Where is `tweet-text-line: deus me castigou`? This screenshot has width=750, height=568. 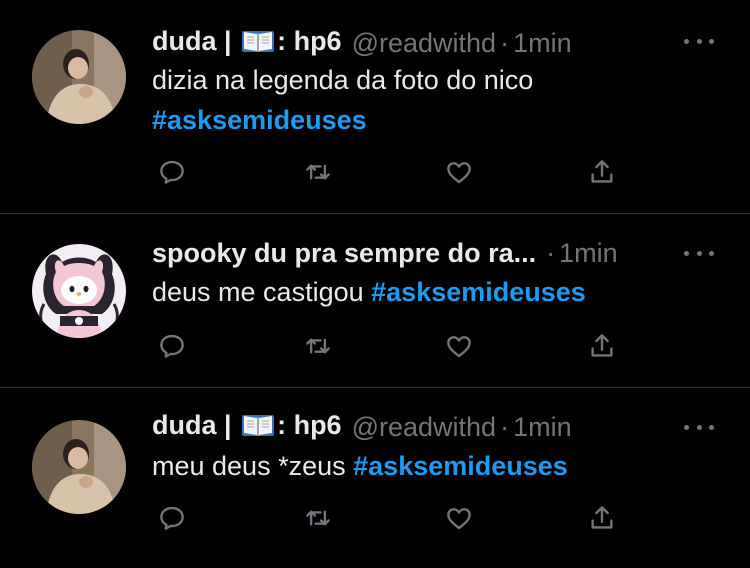
tweet-text-line: deus me castigou is located at coordinates (258, 292).